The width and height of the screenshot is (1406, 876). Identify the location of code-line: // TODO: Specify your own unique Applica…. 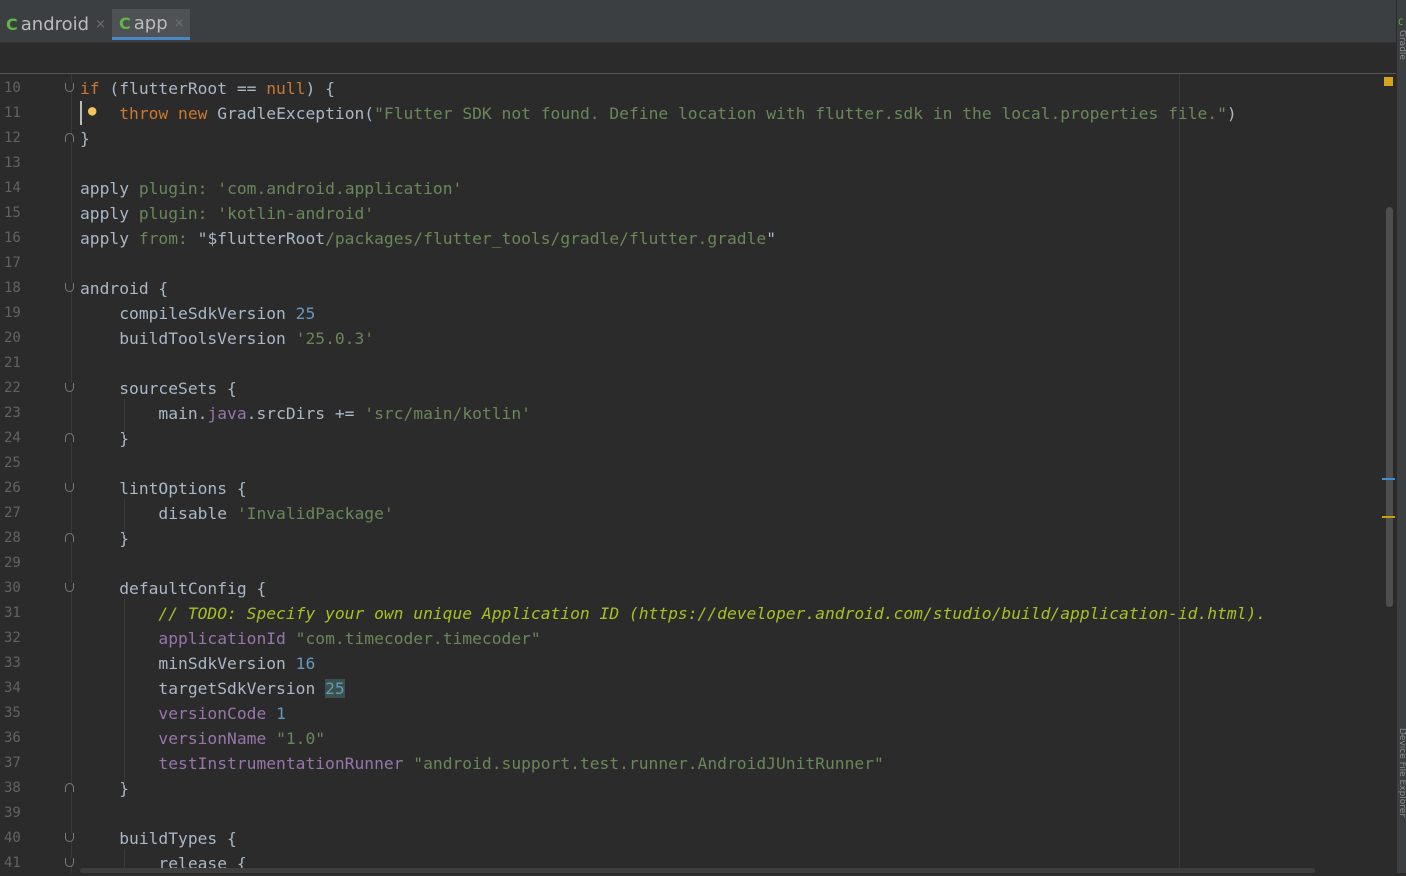
(673, 613).